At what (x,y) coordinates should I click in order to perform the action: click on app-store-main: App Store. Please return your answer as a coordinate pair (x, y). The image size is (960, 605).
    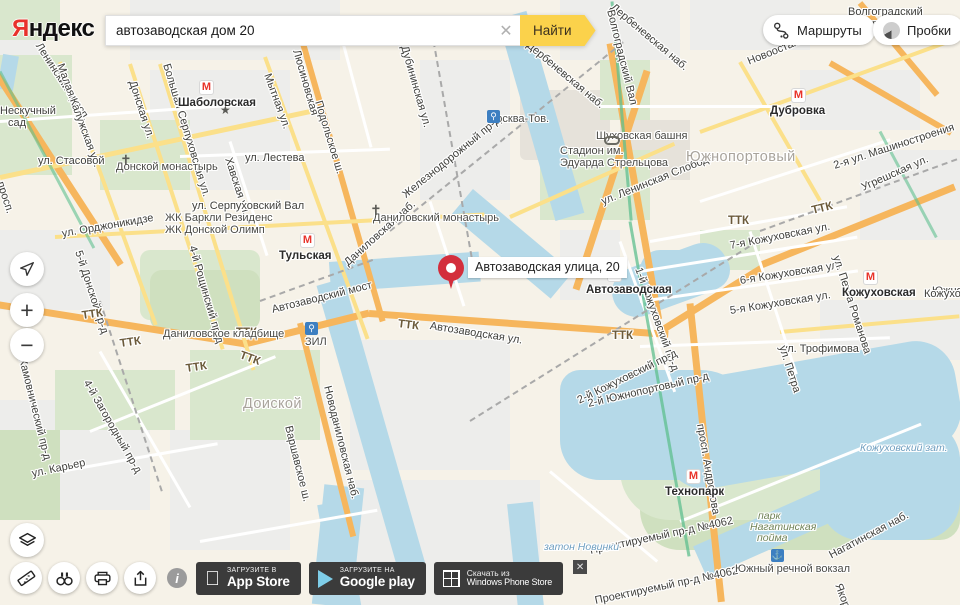
    Looking at the image, I should click on (251, 581).